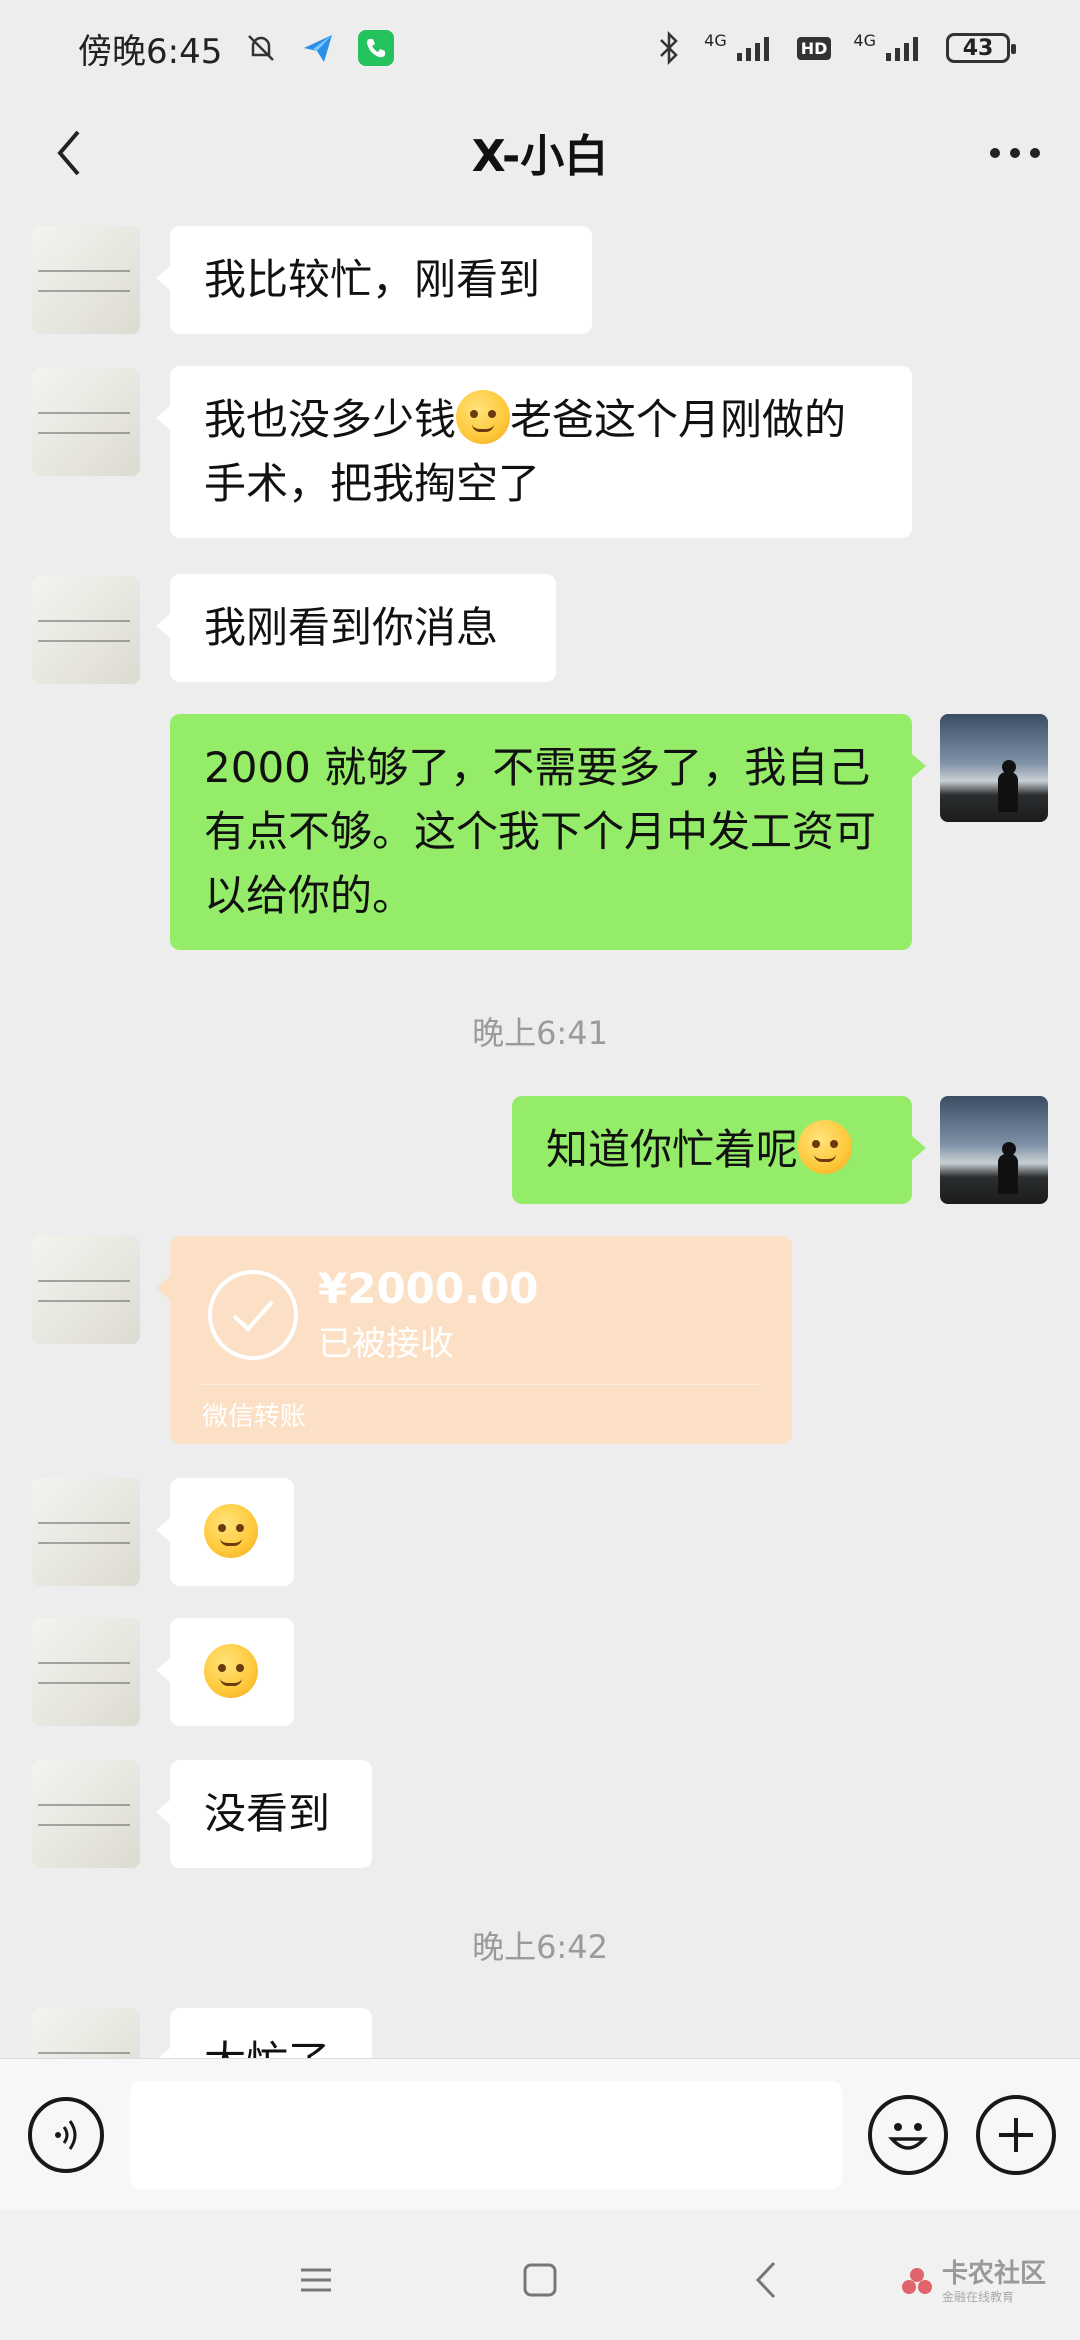  I want to click on blushing-emoji-icon, so click(231, 1671).